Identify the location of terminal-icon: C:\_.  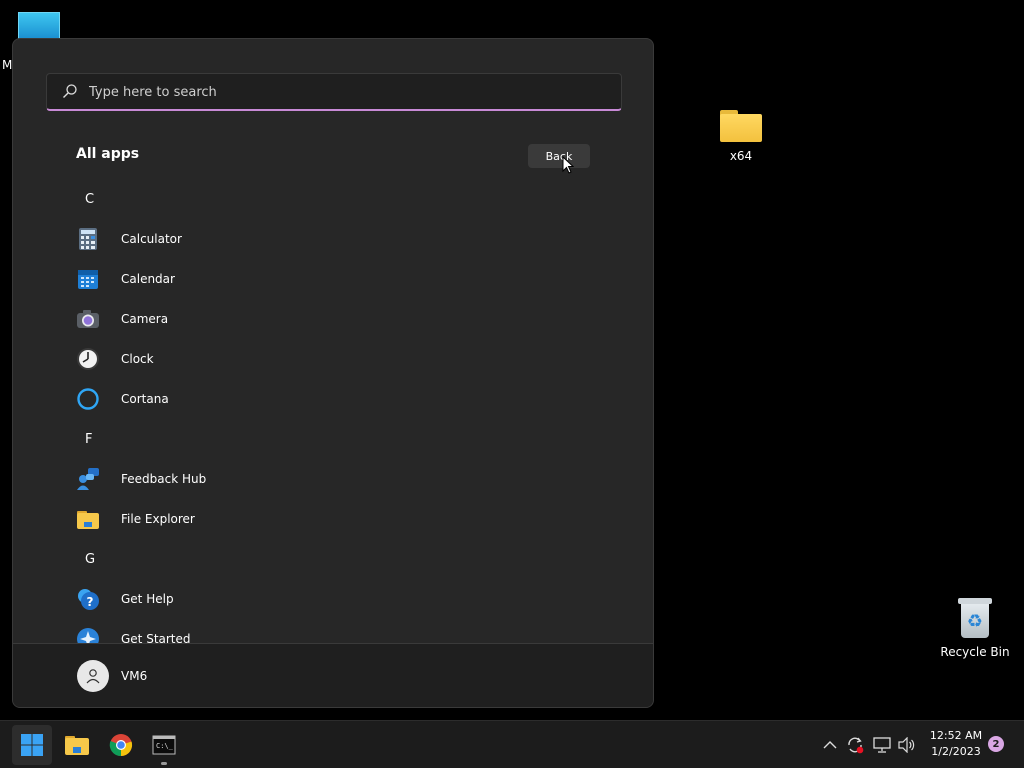
(164, 745).